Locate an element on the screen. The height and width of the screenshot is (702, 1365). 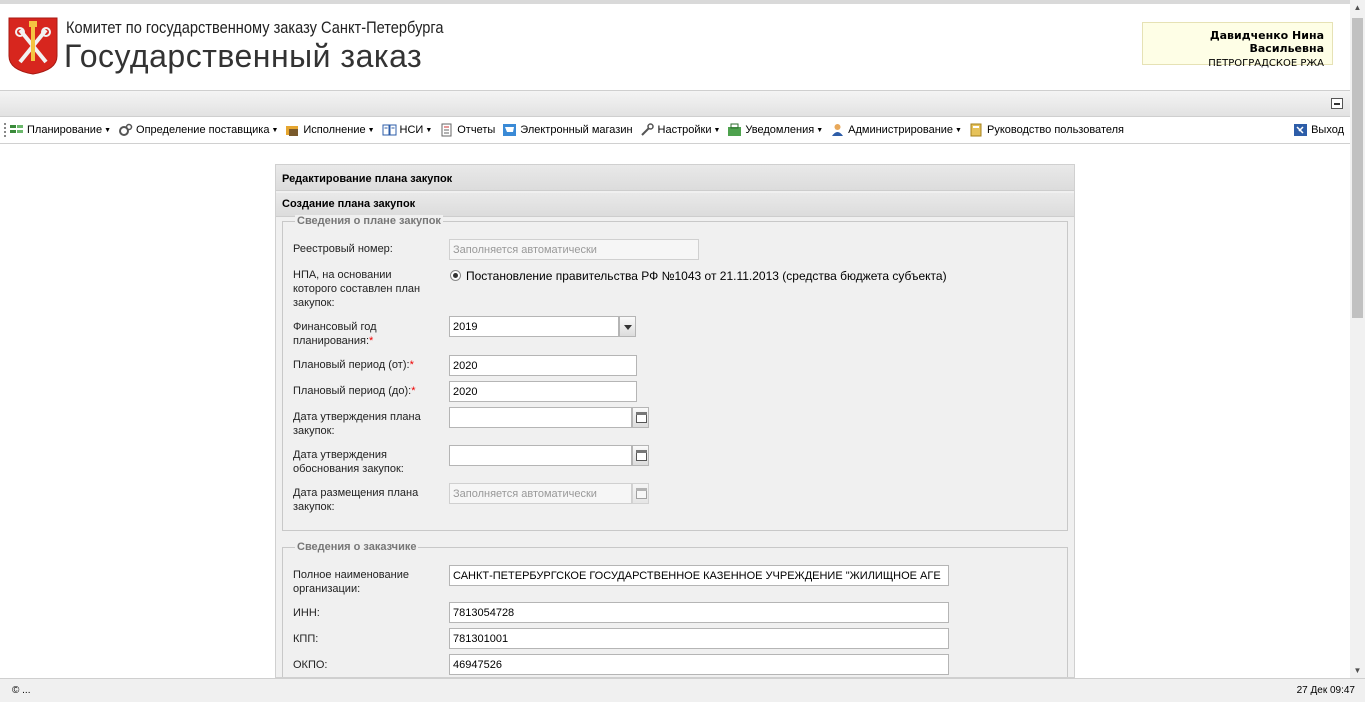
scroll-up-arrow-icon: ▲ is located at coordinates (1357, 7).